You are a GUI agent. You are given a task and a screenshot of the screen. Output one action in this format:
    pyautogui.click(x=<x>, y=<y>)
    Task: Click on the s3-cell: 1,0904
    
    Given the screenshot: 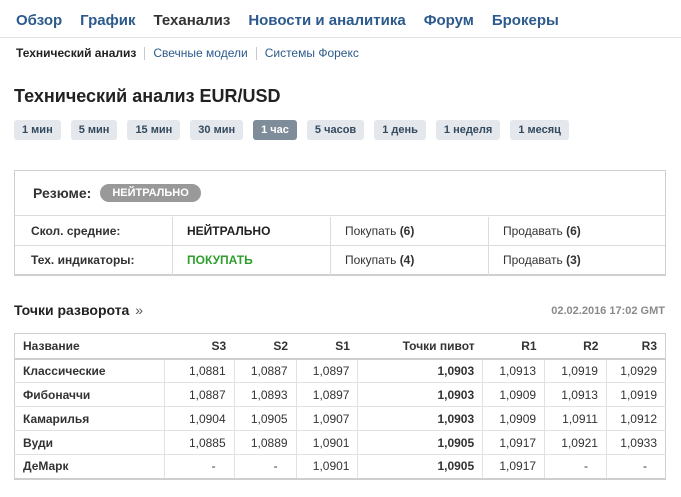 What is the action you would take?
    pyautogui.click(x=199, y=418)
    